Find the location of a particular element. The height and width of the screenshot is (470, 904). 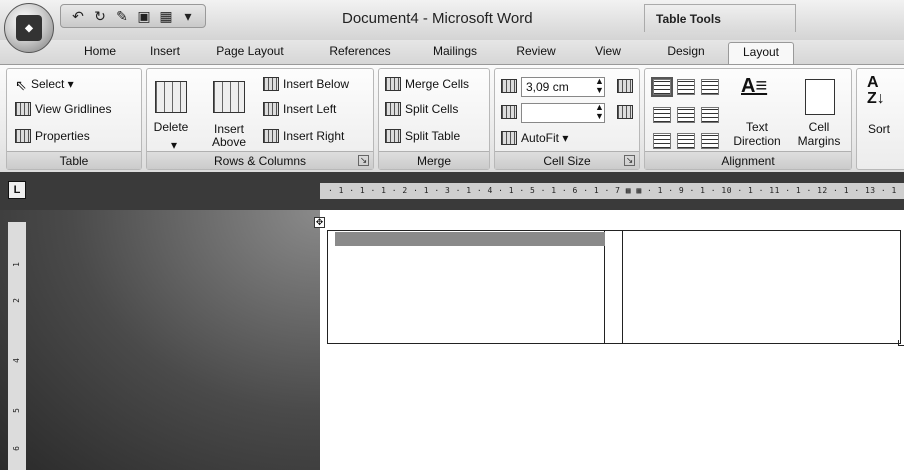

vertical-ruler-mark: 6 is located at coordinates (16, 448).